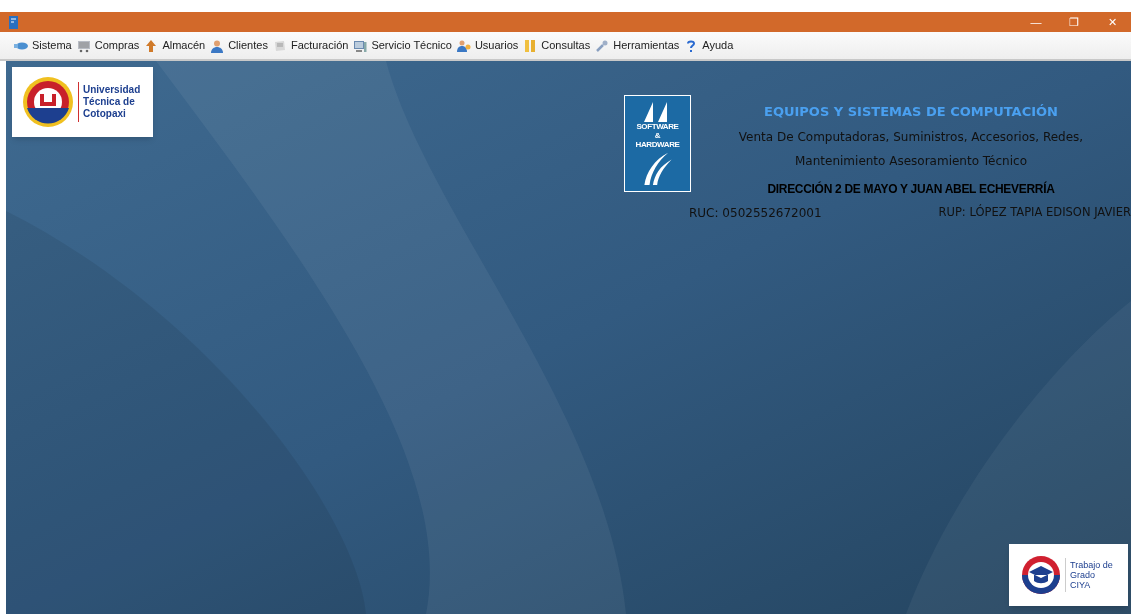  I want to click on logo-text: SOFTWARE, so click(657, 126).